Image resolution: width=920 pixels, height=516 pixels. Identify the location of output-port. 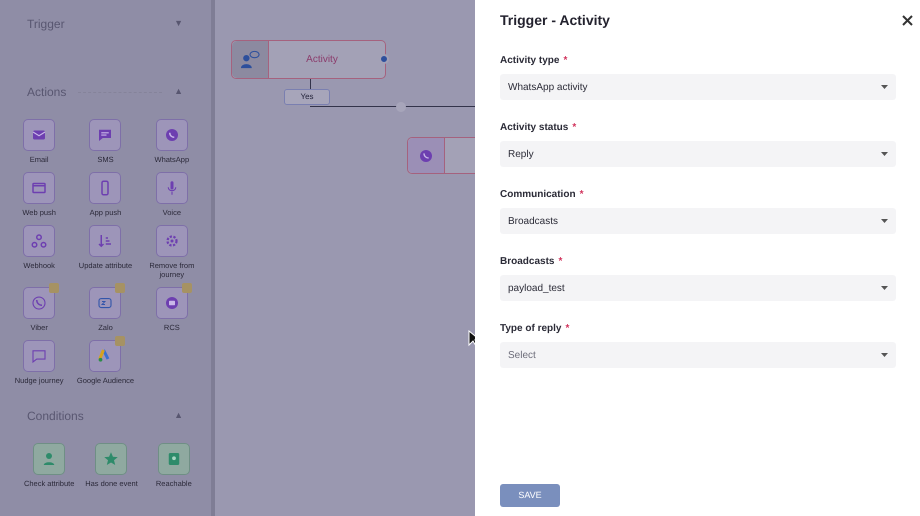
(384, 59).